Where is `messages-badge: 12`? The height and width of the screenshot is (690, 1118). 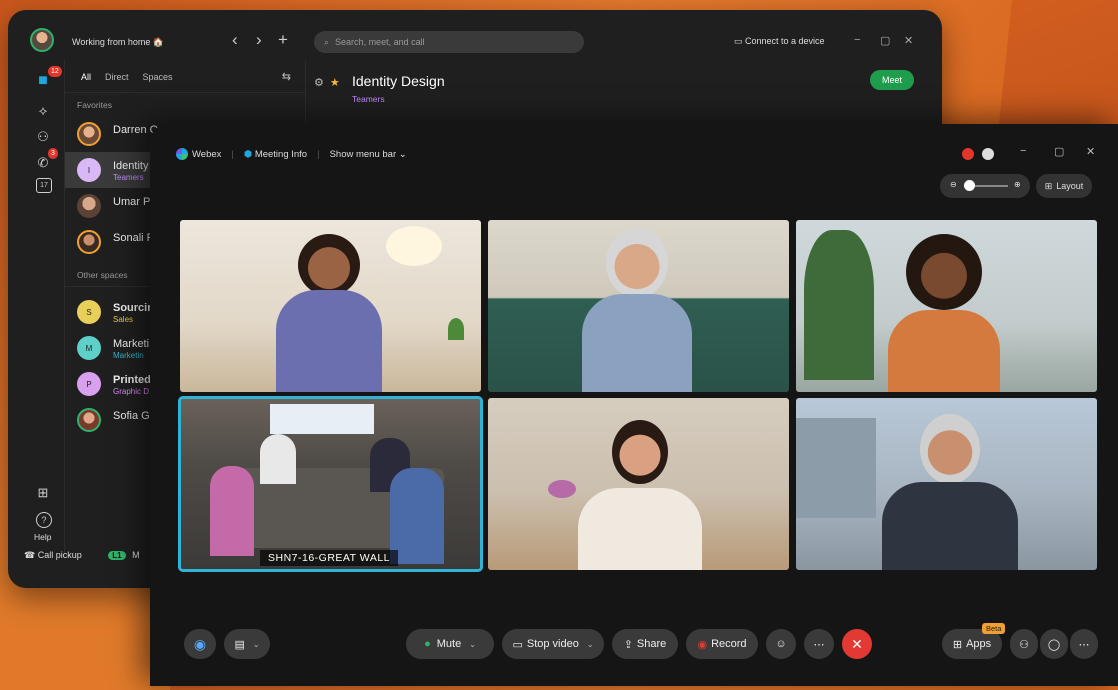 messages-badge: 12 is located at coordinates (55, 71).